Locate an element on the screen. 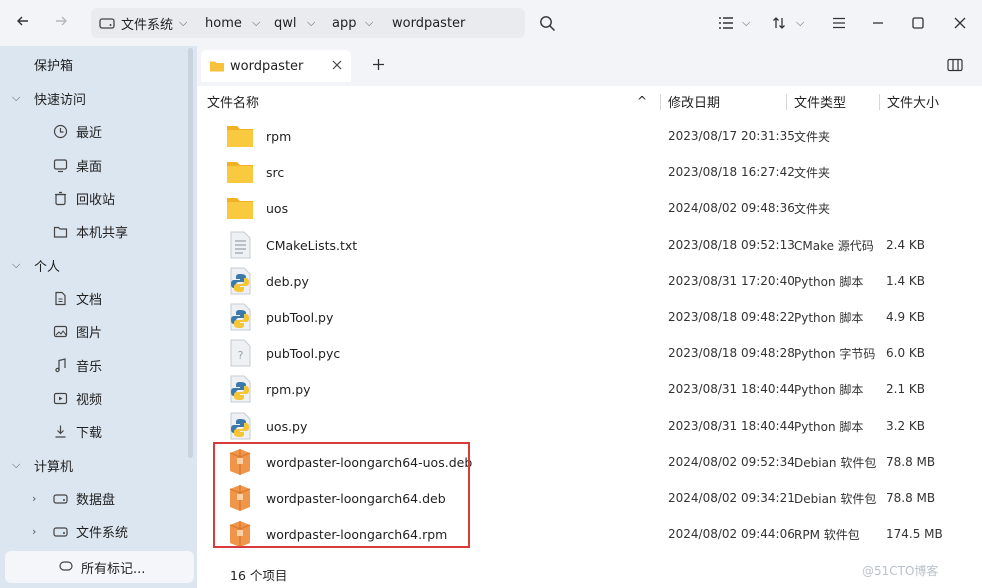 The height and width of the screenshot is (588, 982). breadcrumb-filesystem: 文件系统 is located at coordinates (136, 23).